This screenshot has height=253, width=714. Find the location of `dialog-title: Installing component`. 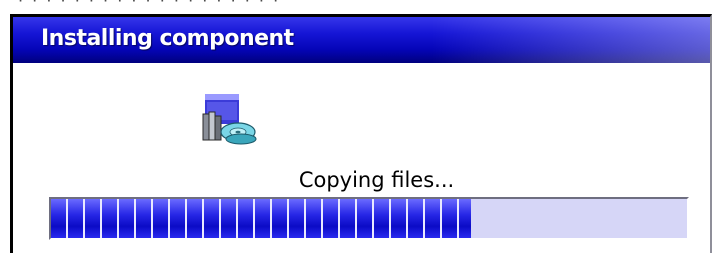

dialog-title: Installing component is located at coordinates (167, 38).